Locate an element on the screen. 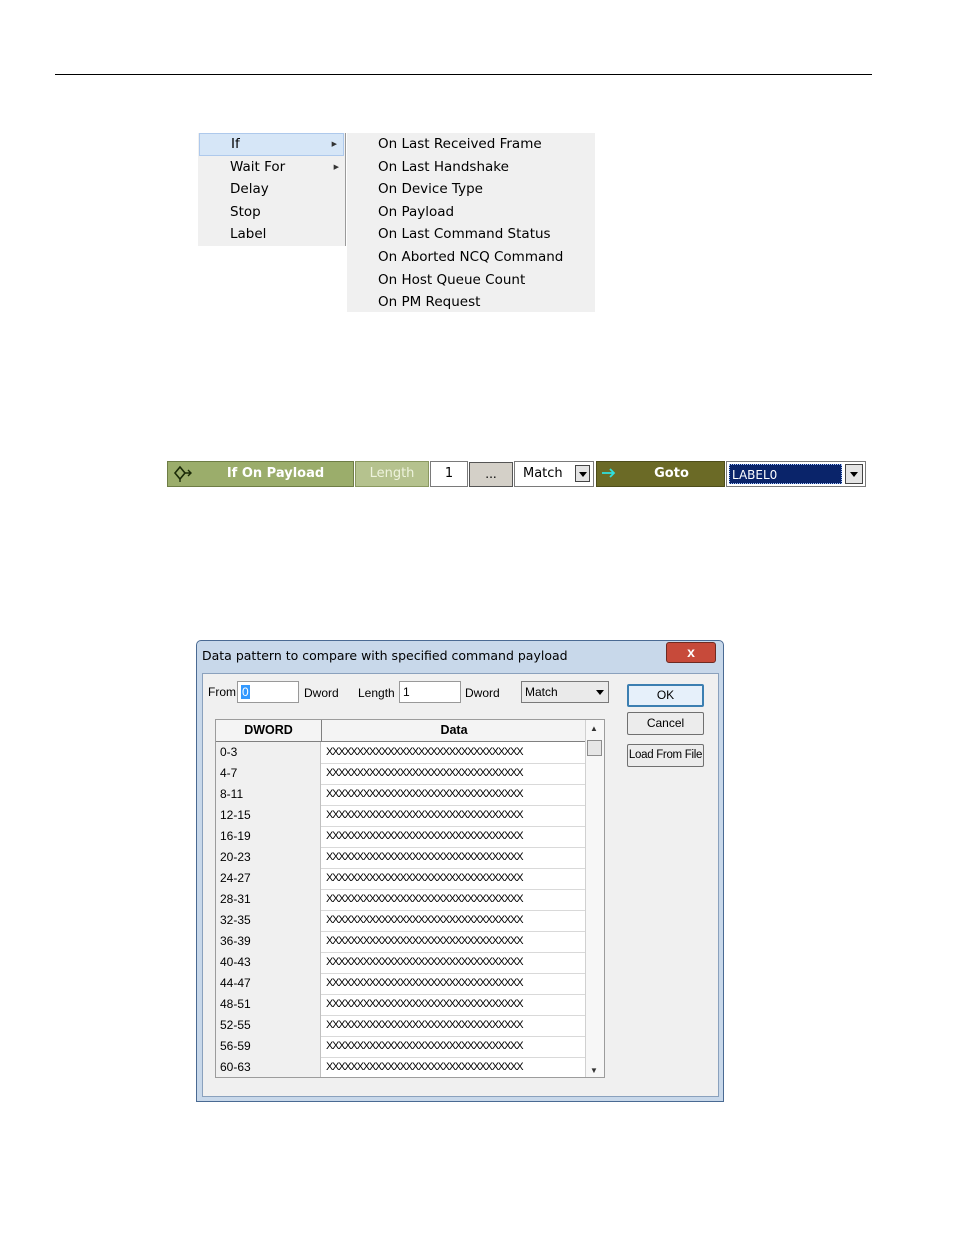  table-row: 60-63 XXXXXXXXXXXXXXXXXXXXXXXXXXXXXXXX is located at coordinates (401, 1067).